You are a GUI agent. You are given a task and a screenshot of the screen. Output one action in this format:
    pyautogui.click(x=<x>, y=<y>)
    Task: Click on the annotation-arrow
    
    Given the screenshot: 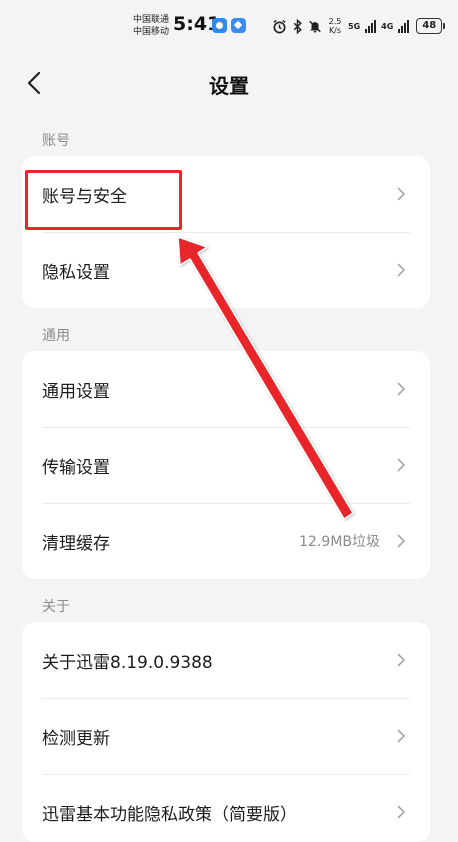 What is the action you would take?
    pyautogui.click(x=265, y=378)
    